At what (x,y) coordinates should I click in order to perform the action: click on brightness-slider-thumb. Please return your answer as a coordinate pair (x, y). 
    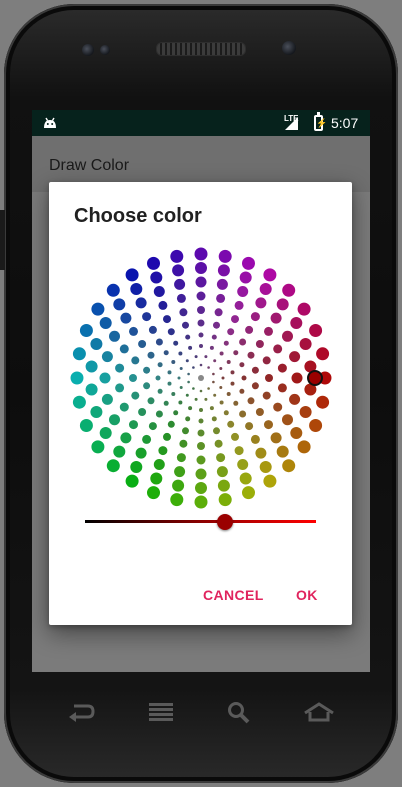
    Looking at the image, I should click on (225, 522).